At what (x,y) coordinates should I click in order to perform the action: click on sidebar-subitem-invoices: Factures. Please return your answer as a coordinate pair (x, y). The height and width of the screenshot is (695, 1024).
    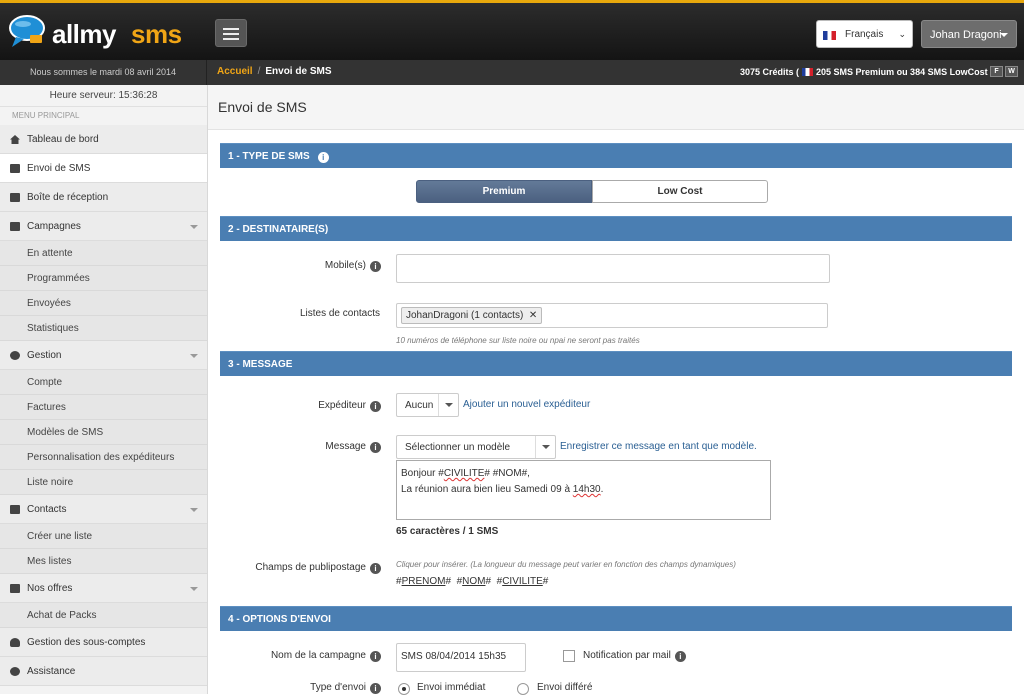
    Looking at the image, I should click on (103, 407).